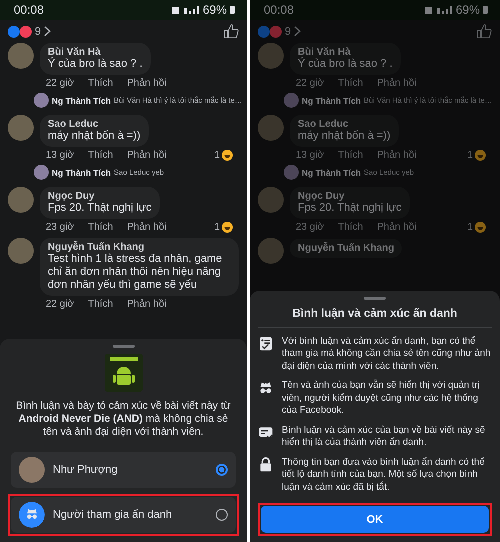  What do you see at coordinates (136, 272) in the screenshot?
I see `comment-text: Test hình 1 là stress đa nhân, game chỉ ăn đơn nhân thôi nên hiệu năng đơn nhân yếu thì game sẽ yếu` at bounding box center [136, 272].